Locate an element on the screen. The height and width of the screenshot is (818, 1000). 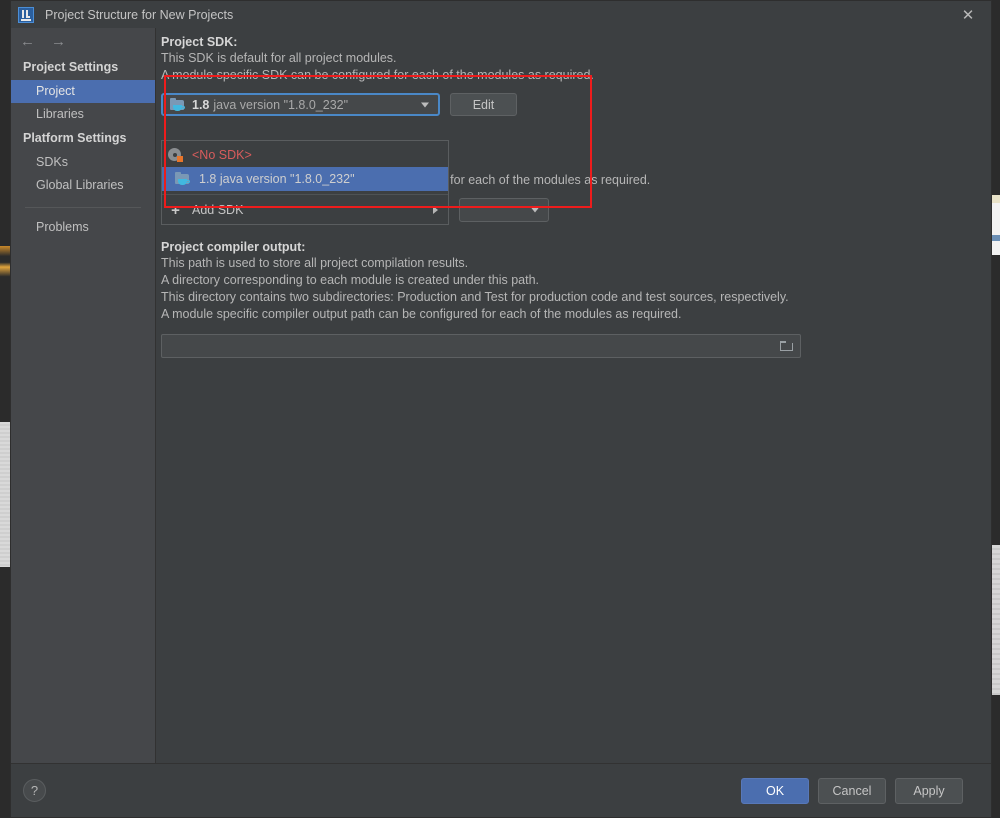
compiler-output-path-input is located at coordinates (481, 346).